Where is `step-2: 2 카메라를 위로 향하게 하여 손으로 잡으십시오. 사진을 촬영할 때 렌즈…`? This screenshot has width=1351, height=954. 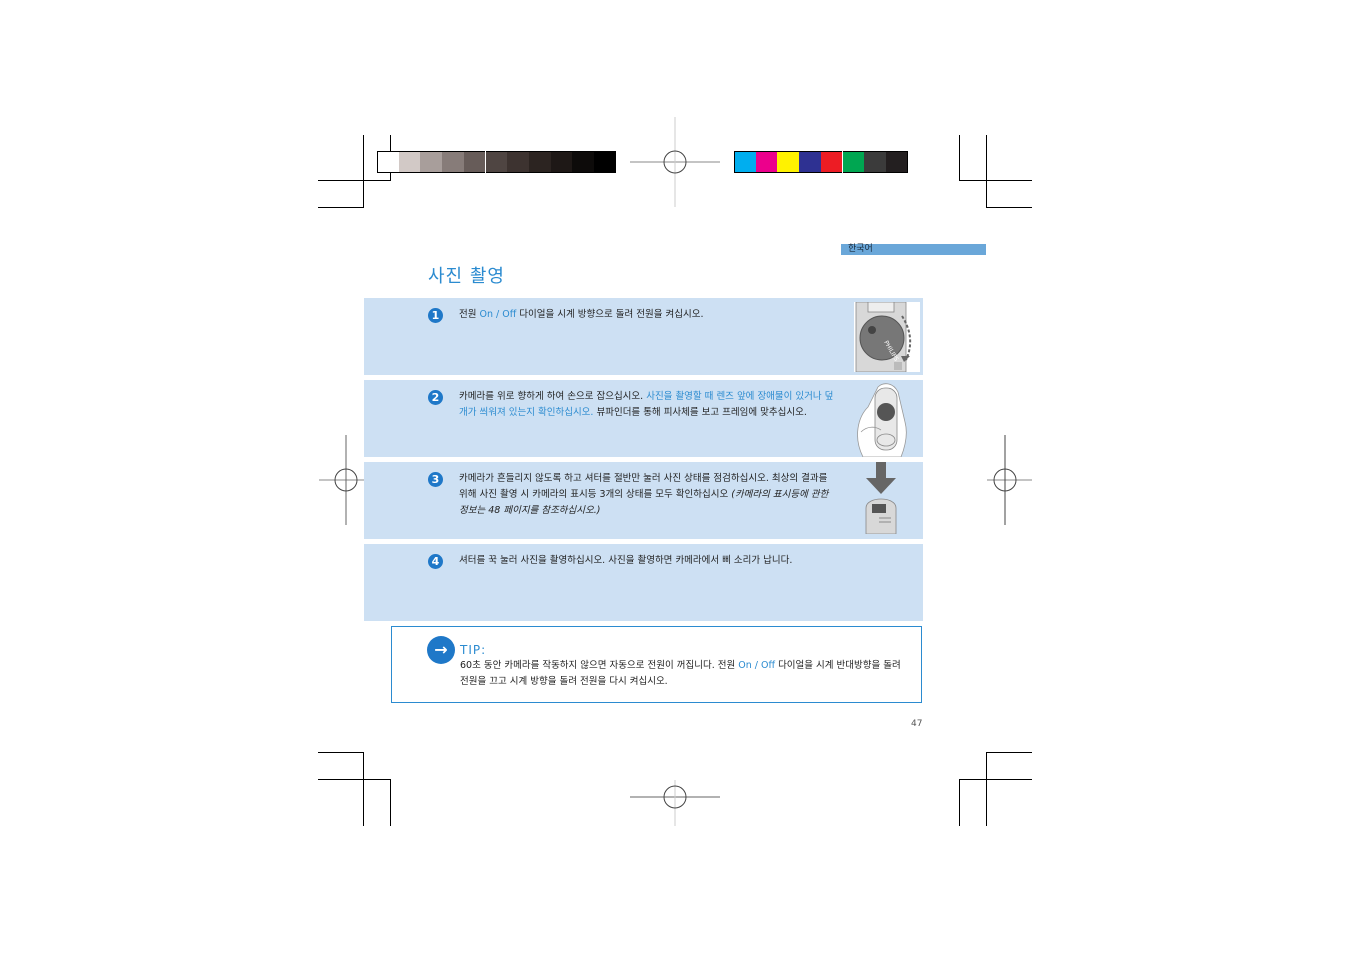
step-2: 2 카메라를 위로 향하게 하여 손으로 잡으십시오. 사진을 촬영할 때 렌즈… is located at coordinates (643, 418).